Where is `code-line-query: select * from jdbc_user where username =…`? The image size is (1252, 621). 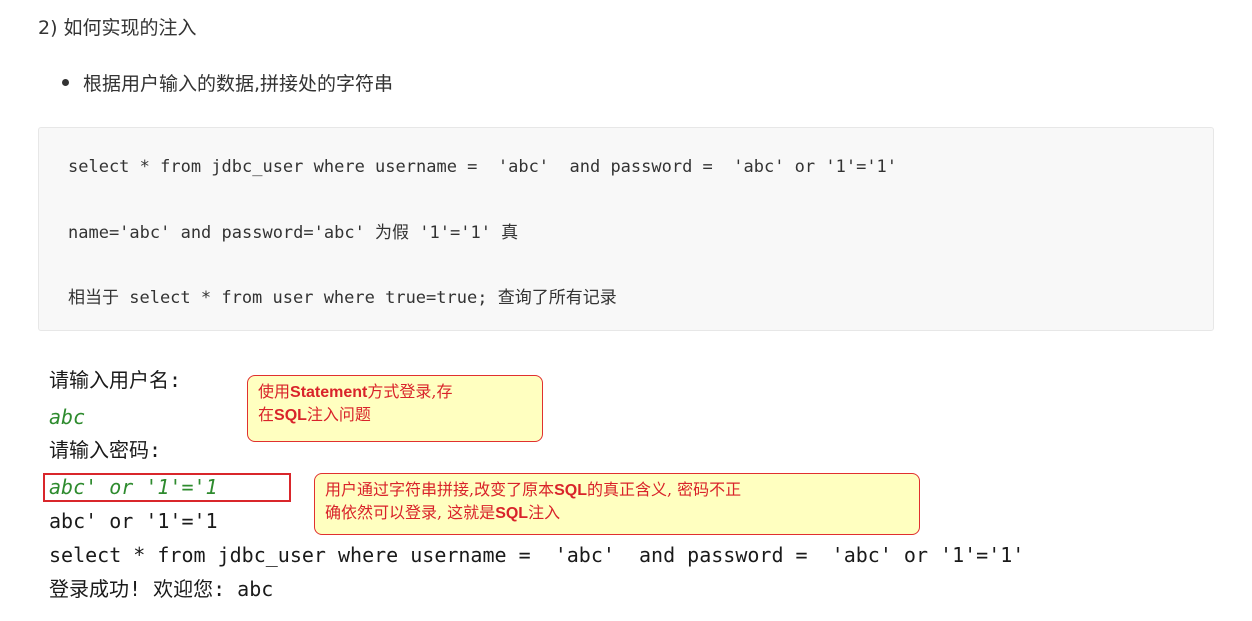
code-line-query: select * from jdbc_user where username =… is located at coordinates (483, 167).